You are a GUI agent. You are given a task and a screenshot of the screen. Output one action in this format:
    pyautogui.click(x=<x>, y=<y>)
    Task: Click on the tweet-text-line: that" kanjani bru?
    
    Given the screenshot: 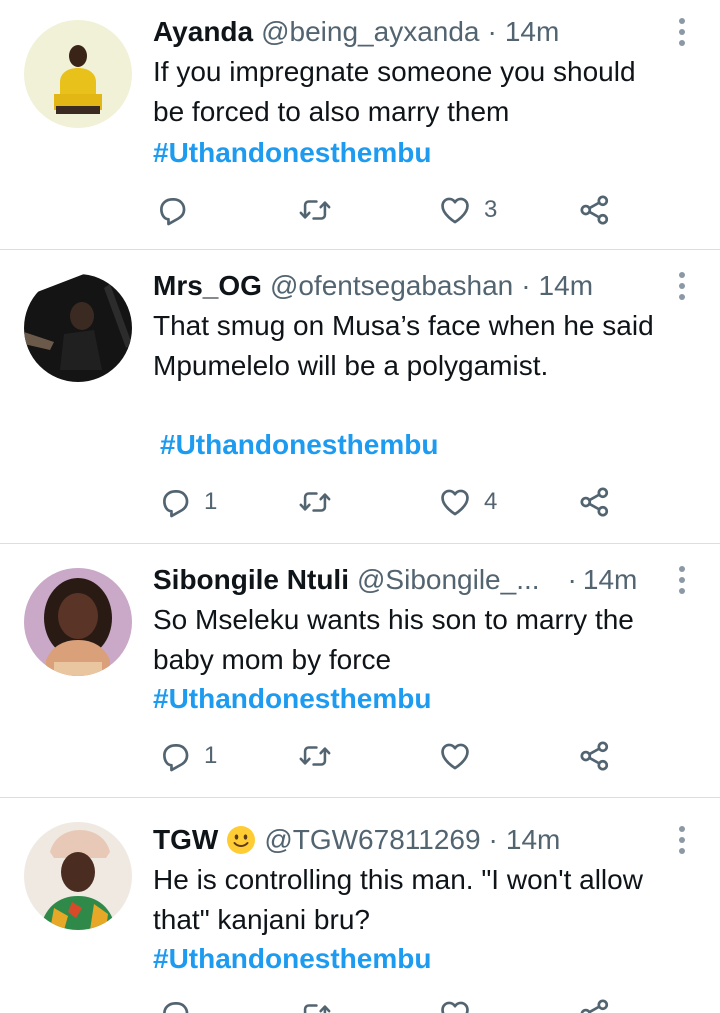 What is the action you would take?
    pyautogui.click(x=261, y=919)
    